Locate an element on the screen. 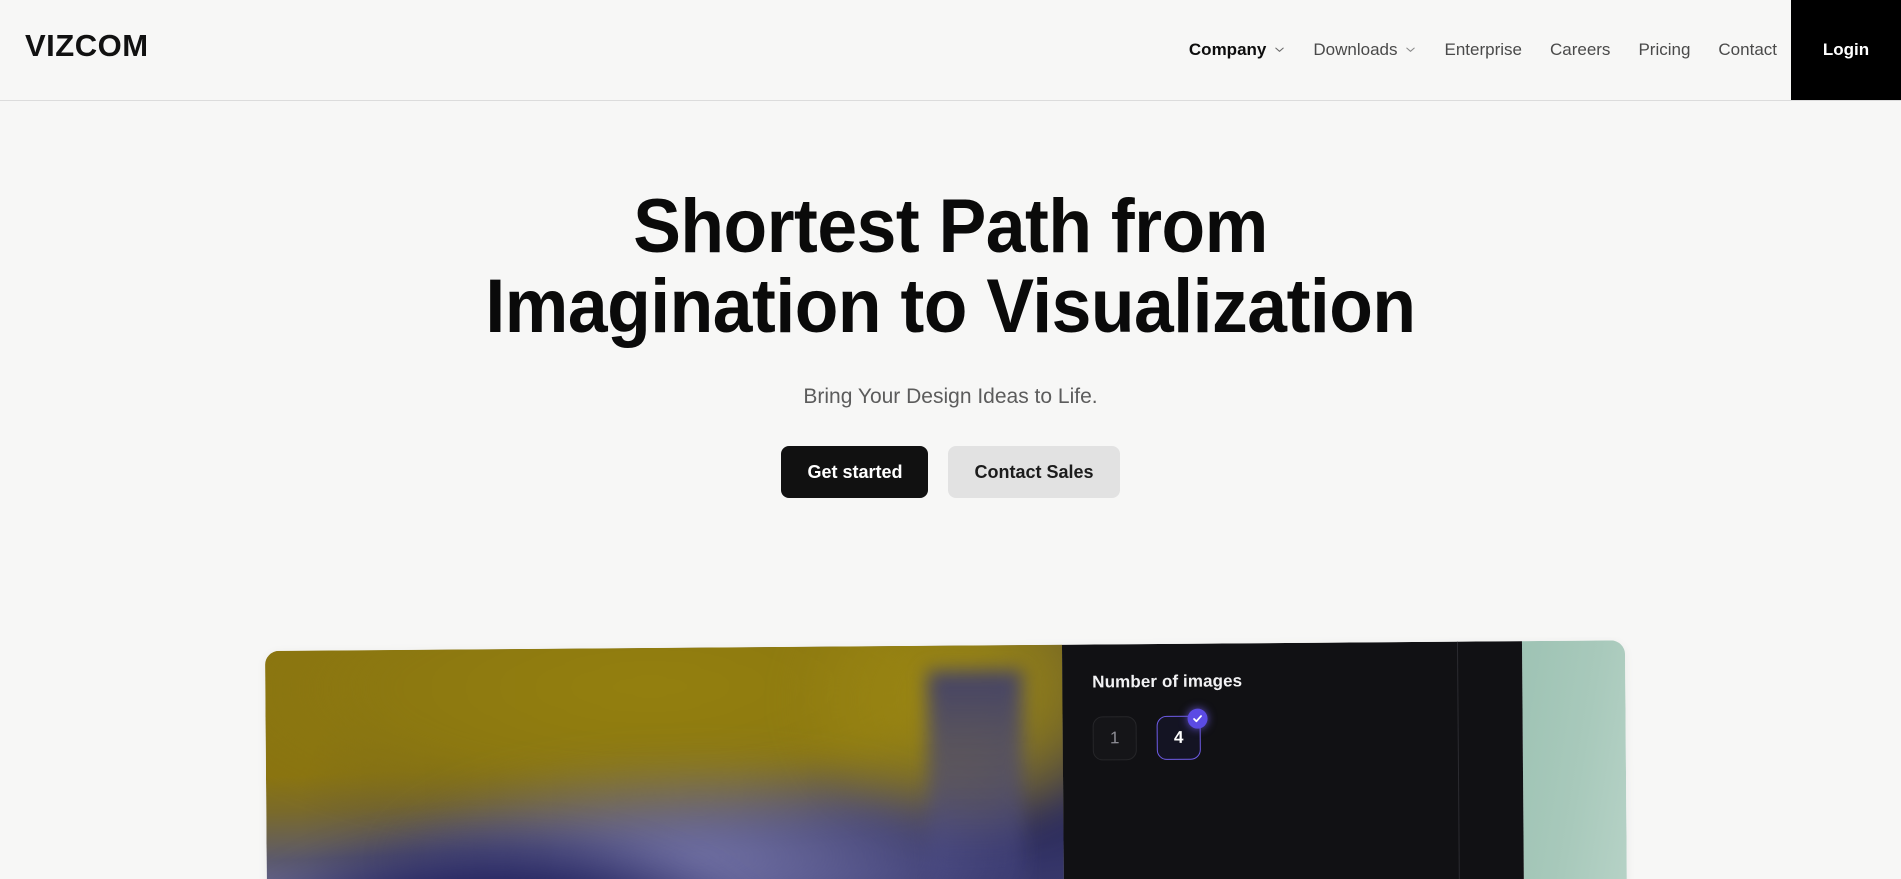 The height and width of the screenshot is (879, 1901). nav-item-company: Company is located at coordinates (1237, 50).